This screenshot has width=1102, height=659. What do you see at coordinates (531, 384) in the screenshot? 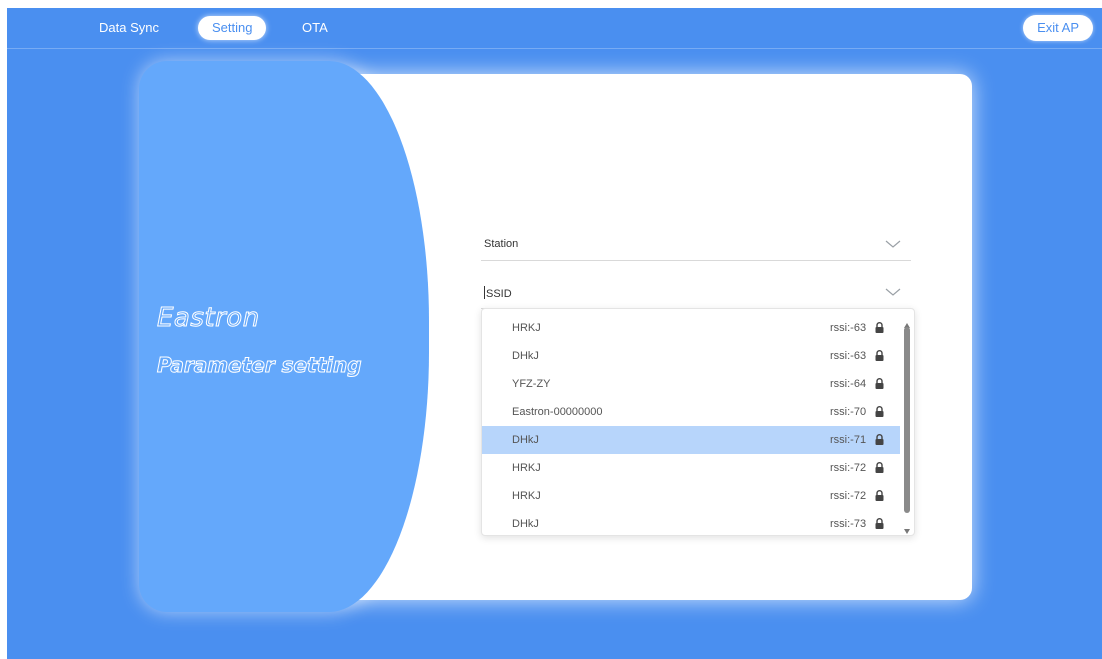
I see `ssid-name: YFZ-ZY` at bounding box center [531, 384].